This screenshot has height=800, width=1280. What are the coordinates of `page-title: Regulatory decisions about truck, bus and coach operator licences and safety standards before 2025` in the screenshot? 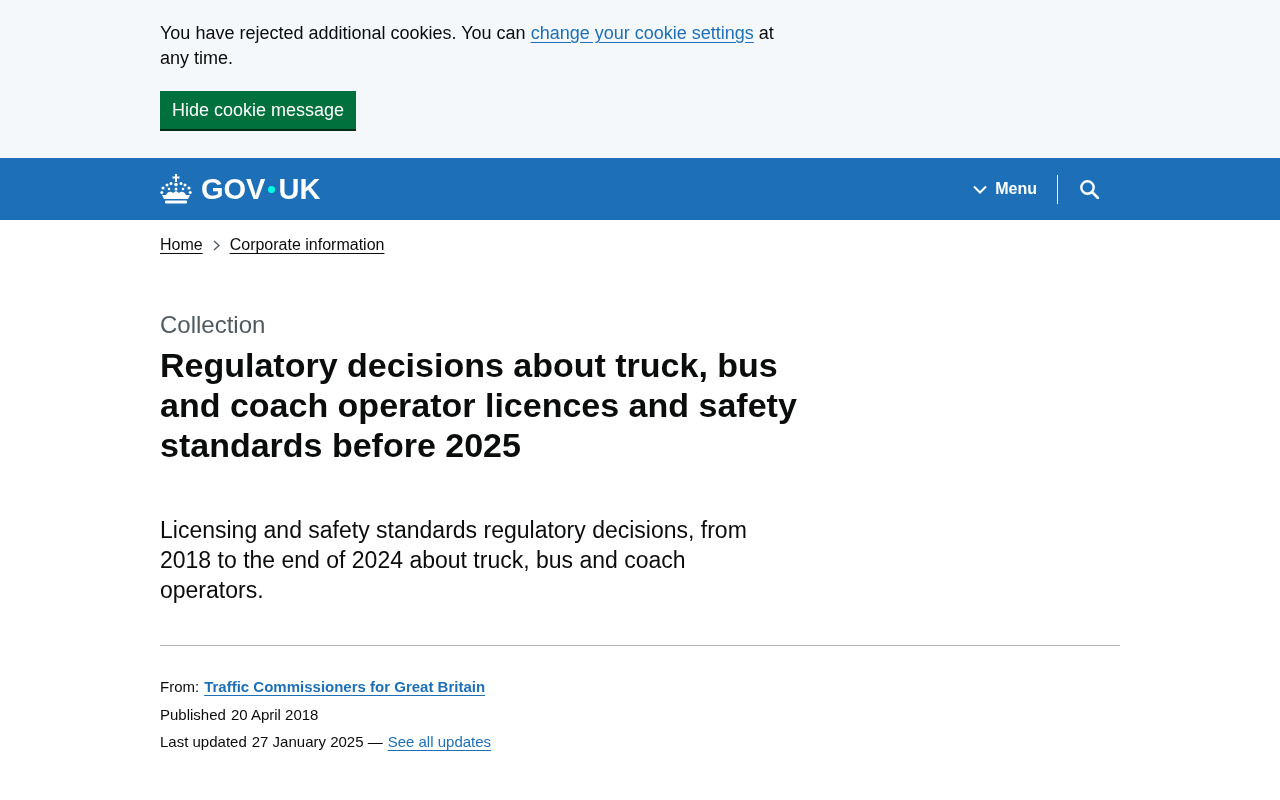 It's located at (479, 405).